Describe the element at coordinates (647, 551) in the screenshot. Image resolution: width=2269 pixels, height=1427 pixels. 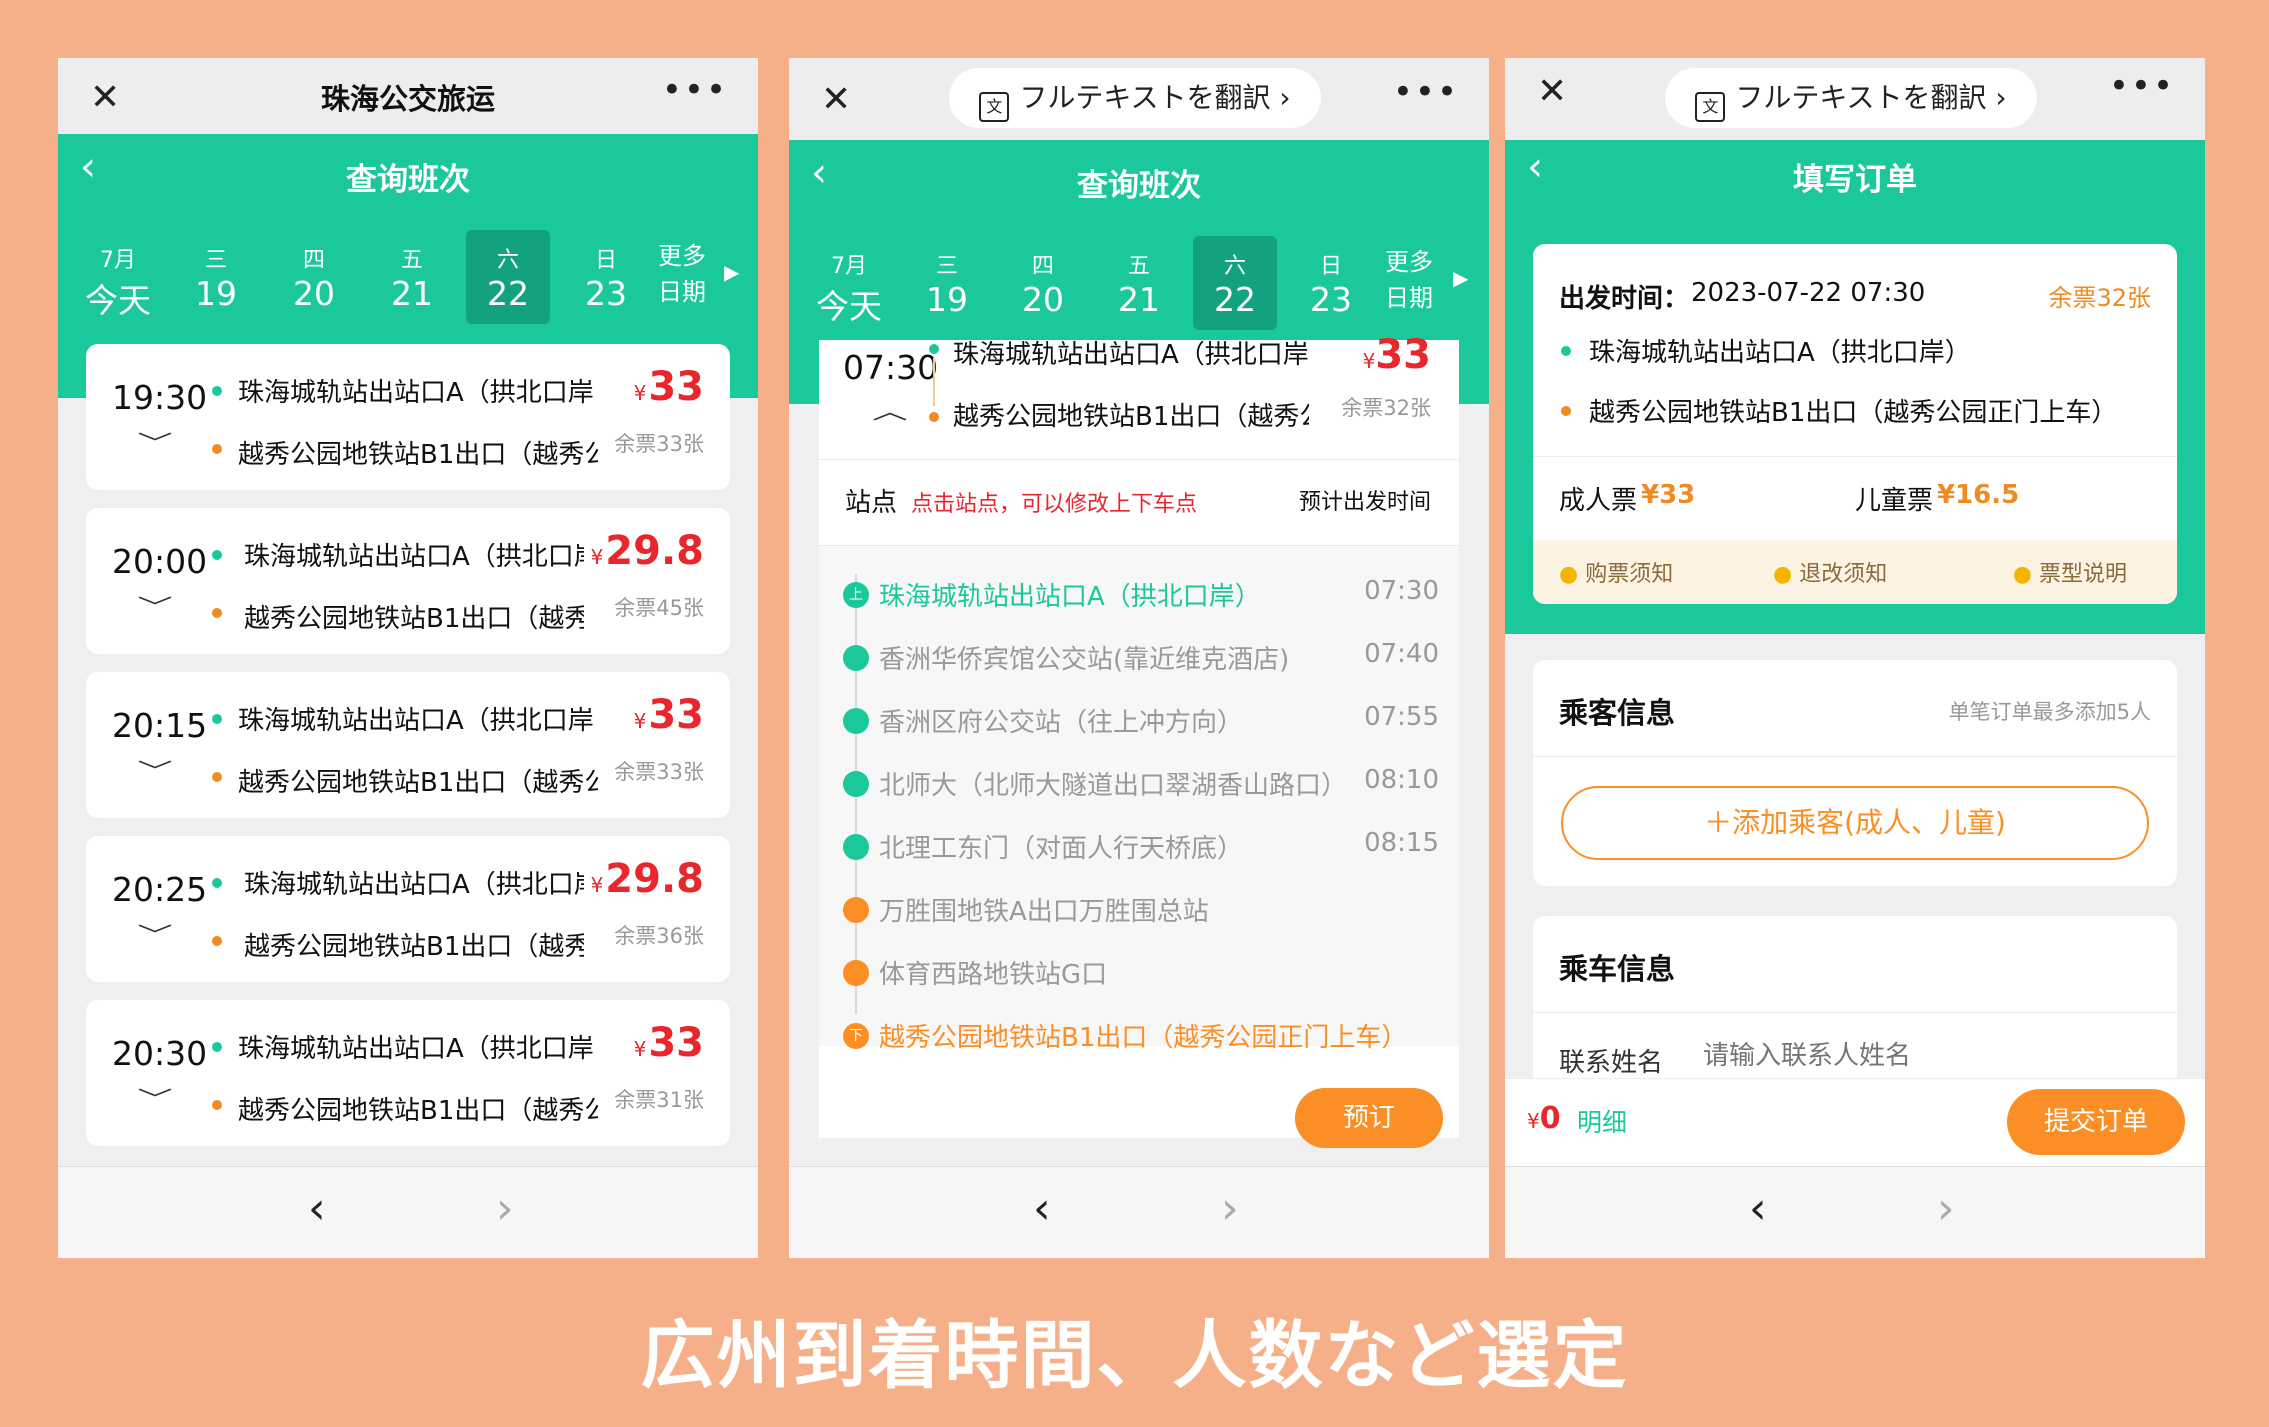
I see `trip-price: ¥29.8` at that location.